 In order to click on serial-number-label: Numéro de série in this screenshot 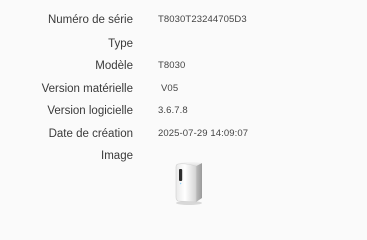, I will do `click(90, 20)`.